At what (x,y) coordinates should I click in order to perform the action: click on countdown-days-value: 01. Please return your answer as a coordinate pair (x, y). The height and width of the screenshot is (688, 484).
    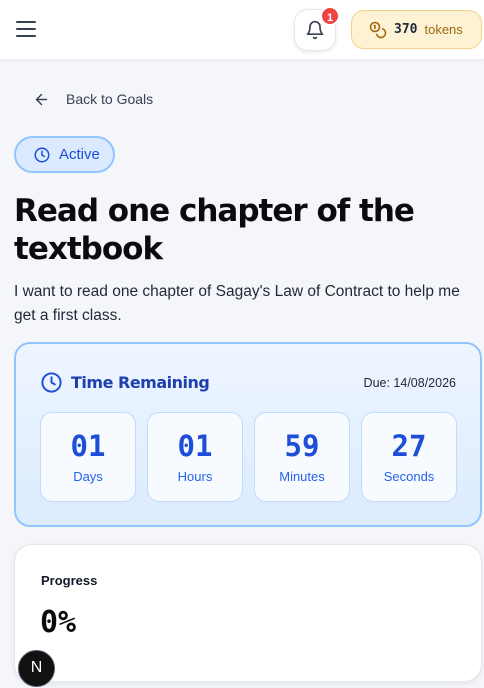
    Looking at the image, I should click on (88, 446).